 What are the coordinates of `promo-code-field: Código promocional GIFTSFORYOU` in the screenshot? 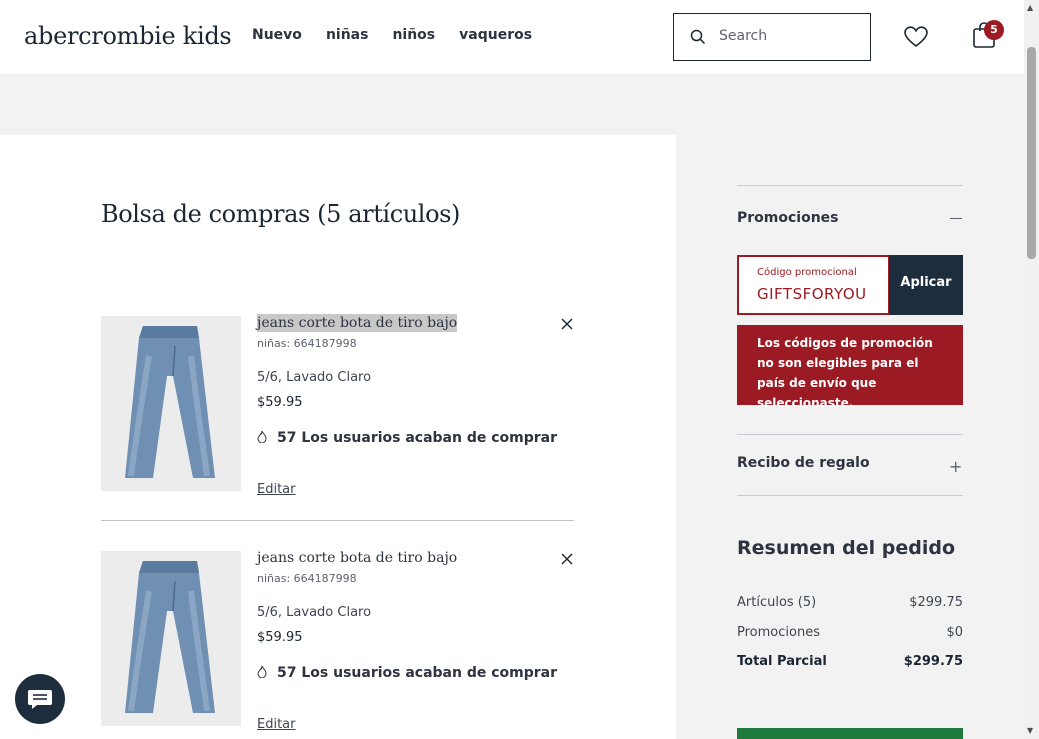 It's located at (813, 285).